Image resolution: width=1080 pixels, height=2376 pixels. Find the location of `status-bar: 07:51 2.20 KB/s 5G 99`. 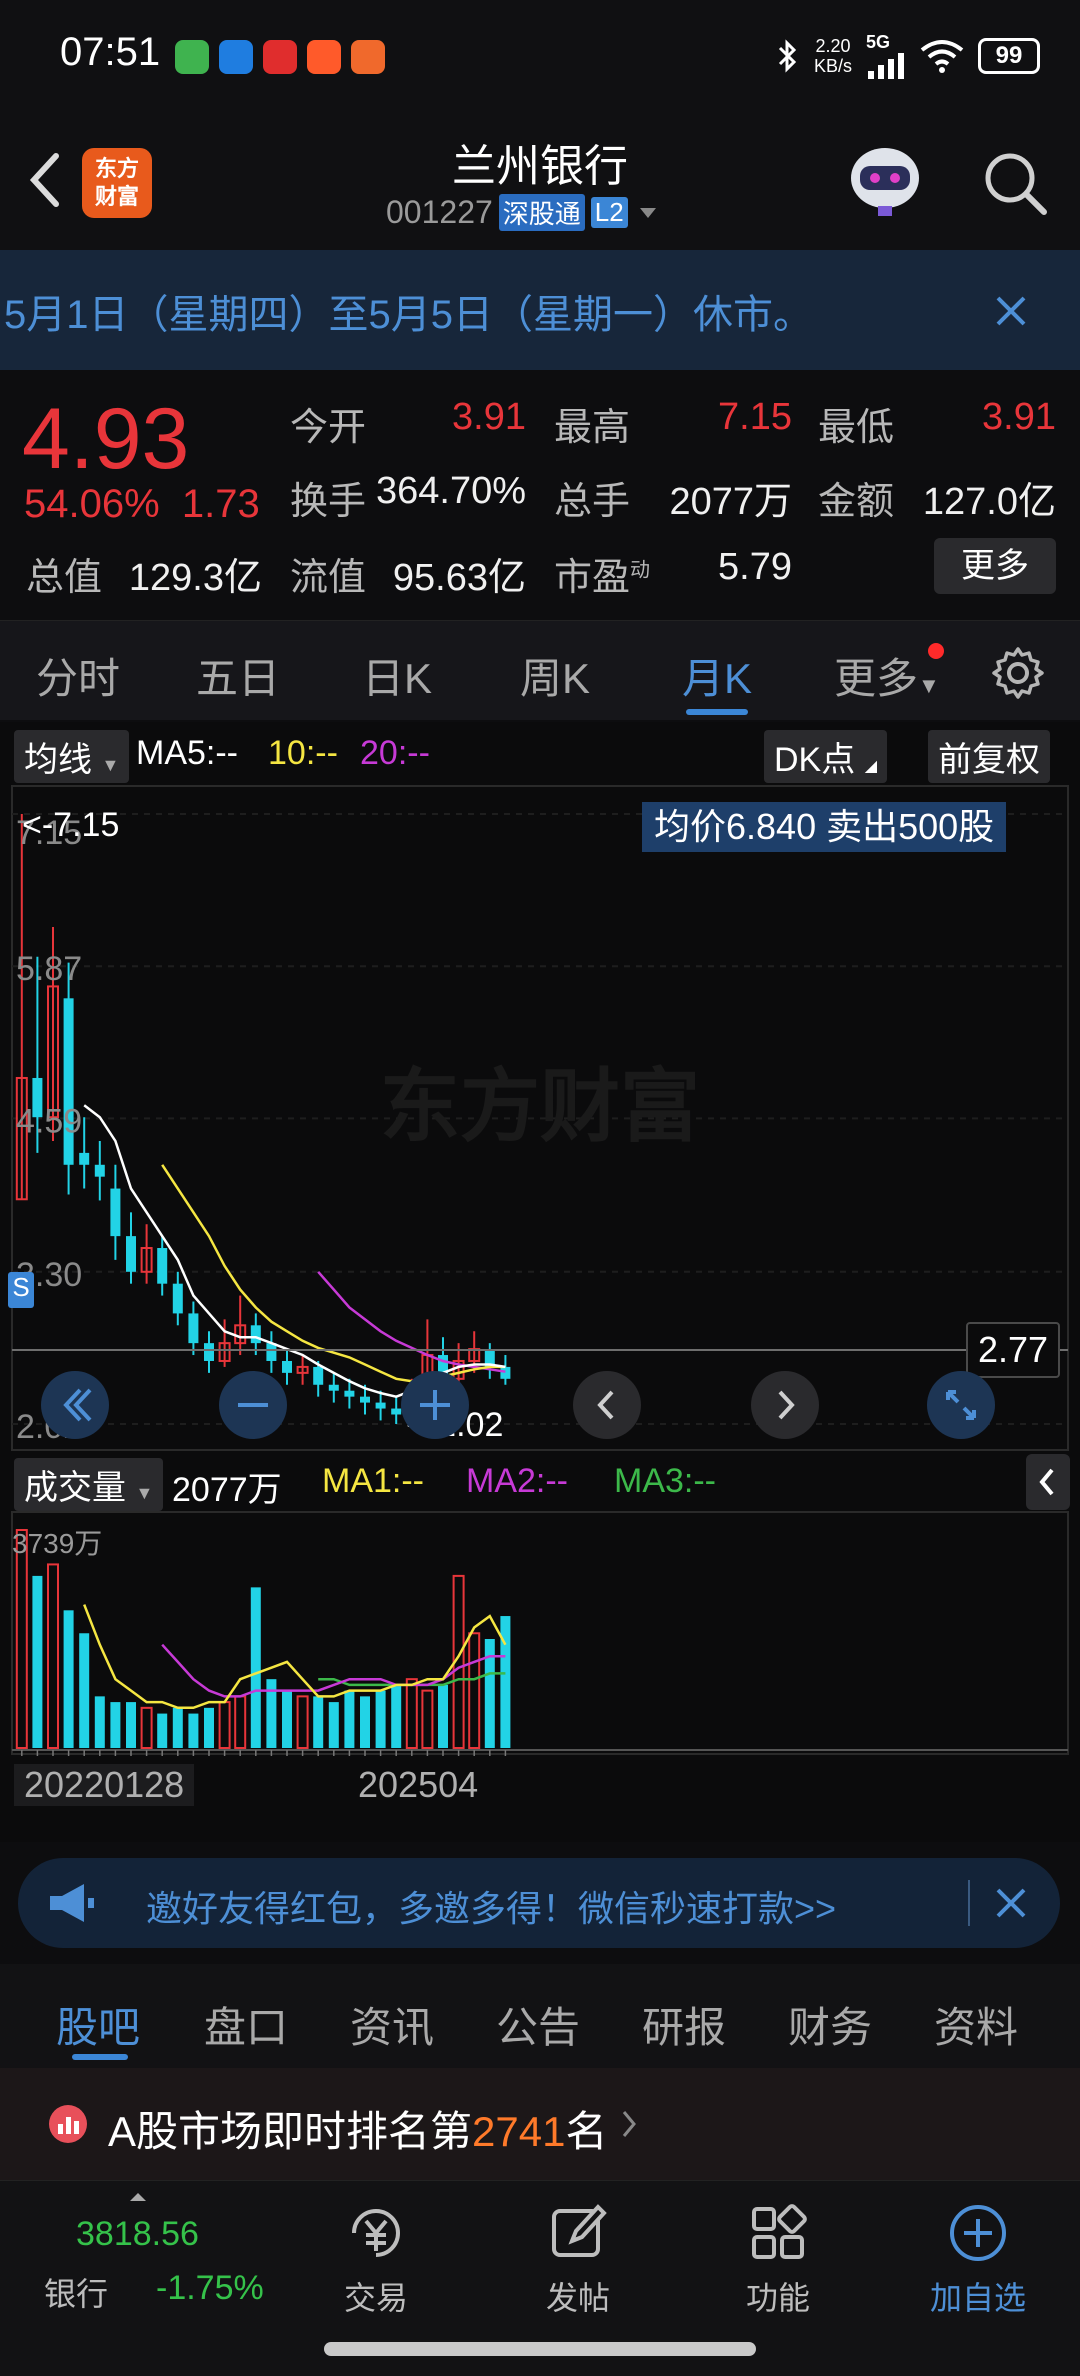

status-bar: 07:51 2.20 KB/s 5G 99 is located at coordinates (540, 55).